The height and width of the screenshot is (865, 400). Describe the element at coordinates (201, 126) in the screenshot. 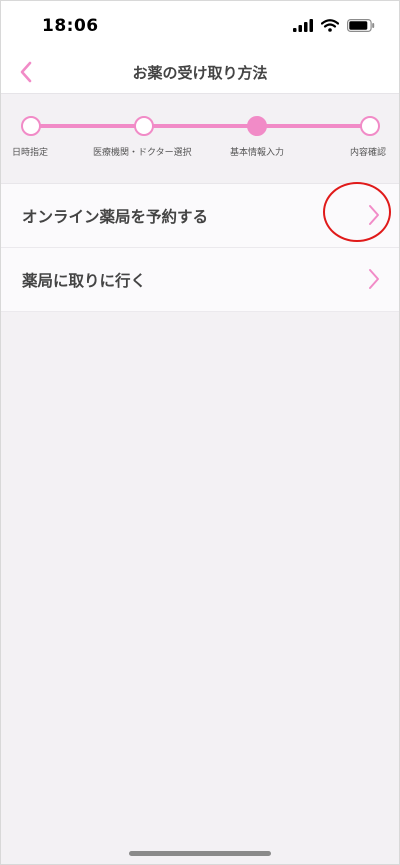

I see `stepper-track` at that location.